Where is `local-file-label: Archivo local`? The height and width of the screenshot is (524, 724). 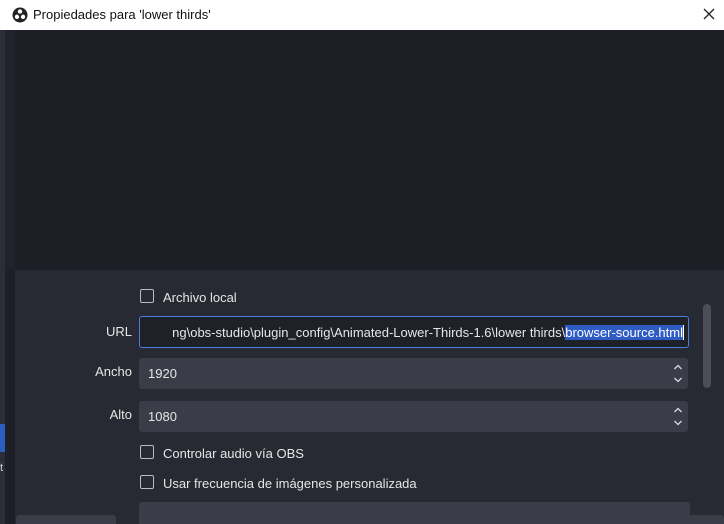
local-file-label: Archivo local is located at coordinates (200, 297).